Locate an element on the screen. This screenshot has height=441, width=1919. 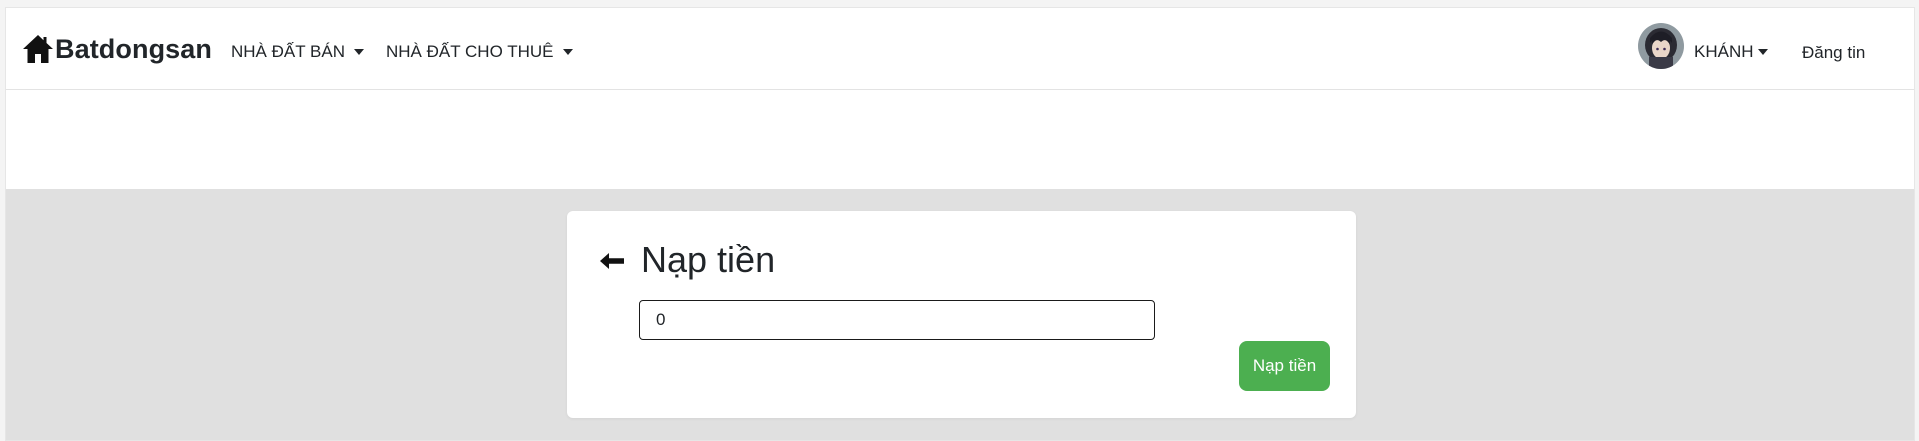
user-menu: KHÁNH is located at coordinates (1731, 52).